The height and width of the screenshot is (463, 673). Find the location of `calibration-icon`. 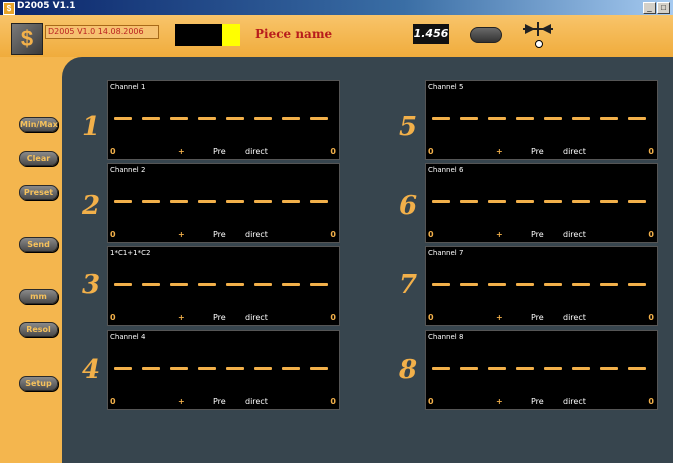

calibration-icon is located at coordinates (538, 29).